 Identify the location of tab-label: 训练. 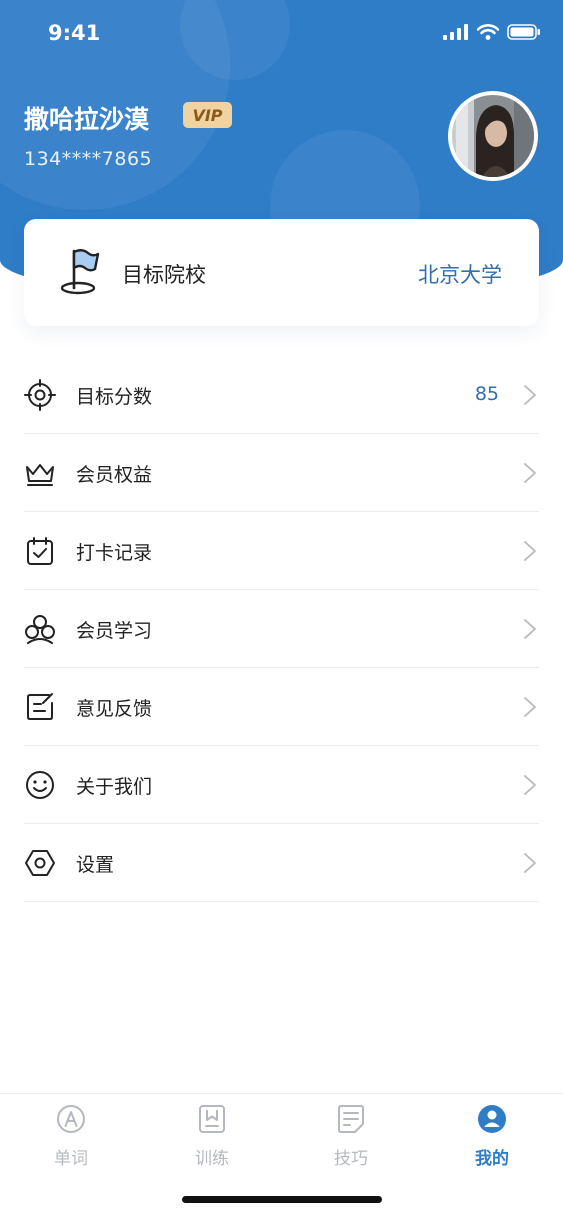
(212, 1159).